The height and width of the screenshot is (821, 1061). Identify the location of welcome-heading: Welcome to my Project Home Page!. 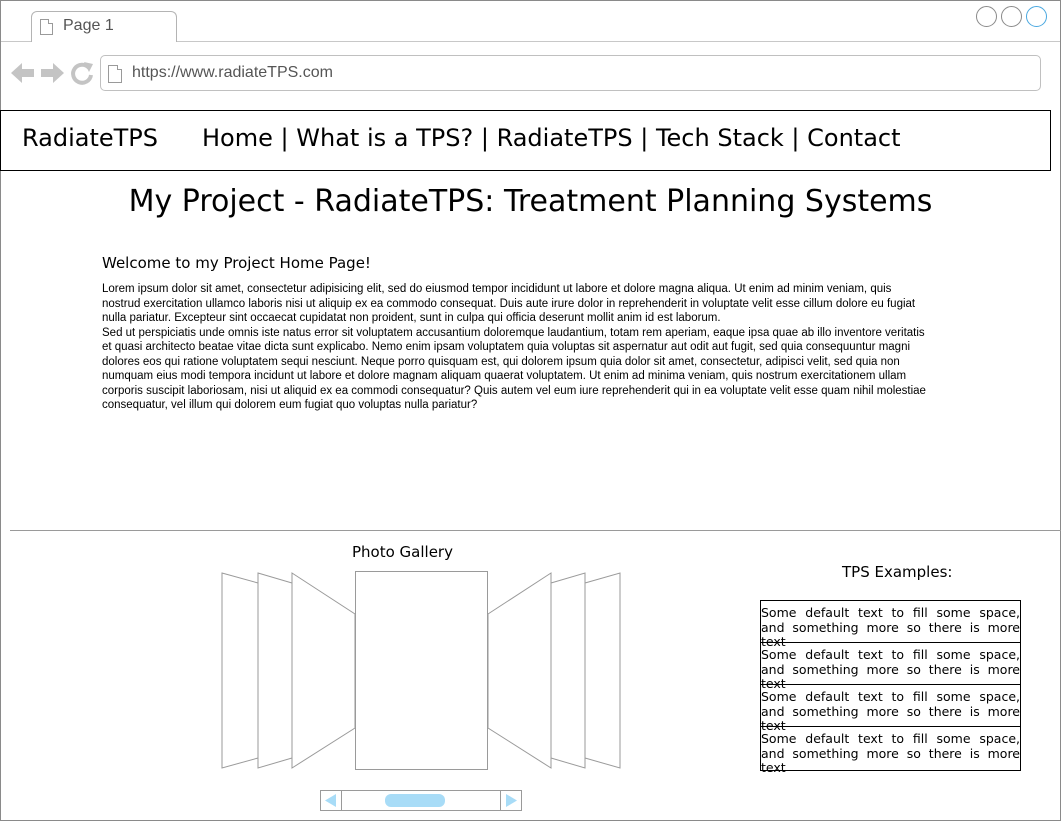
(236, 263).